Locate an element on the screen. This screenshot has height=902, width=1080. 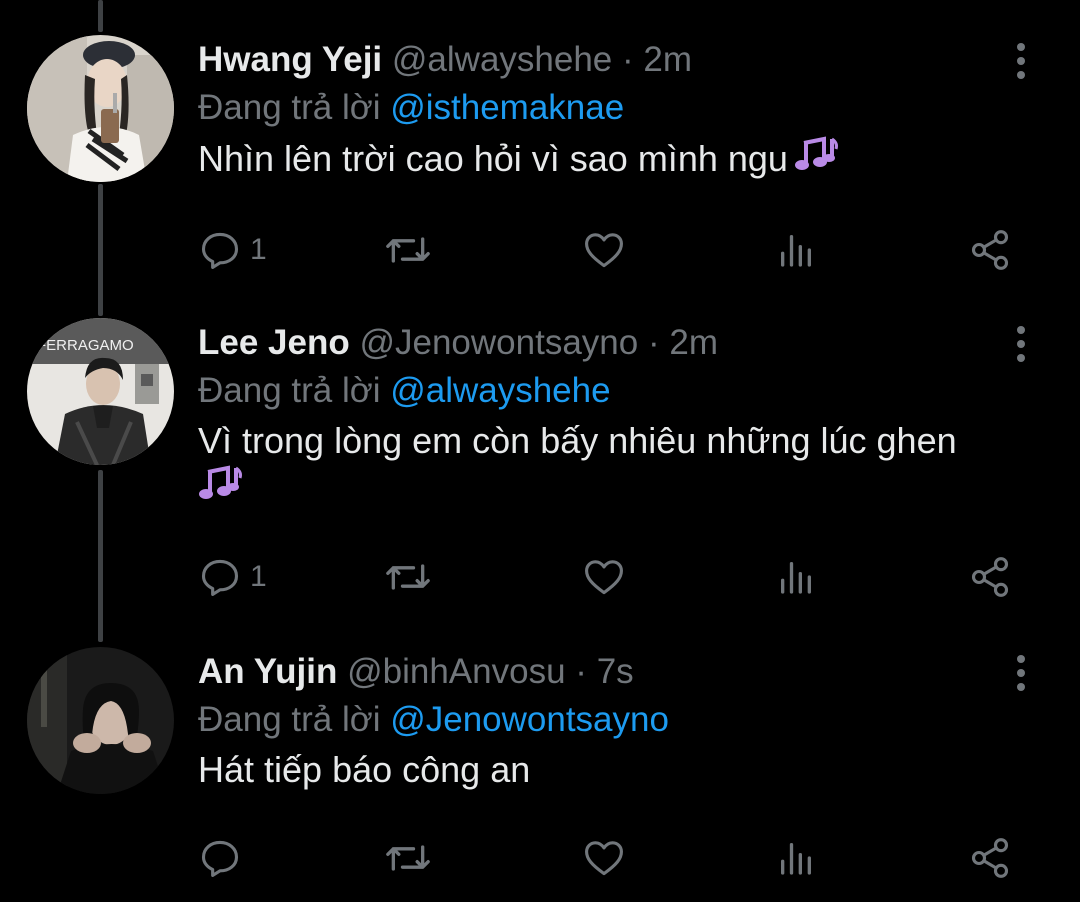
mention-link: @isthemaknae is located at coordinates (507, 107).